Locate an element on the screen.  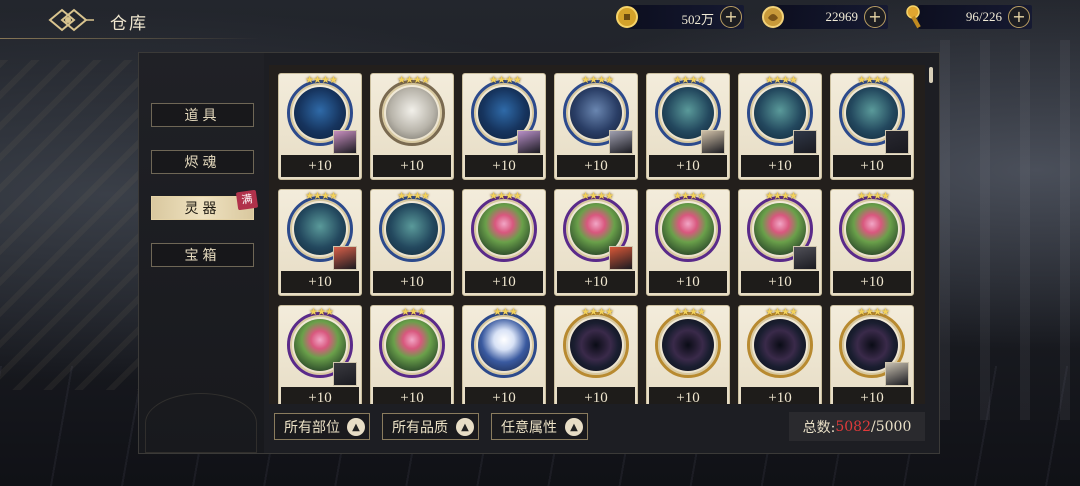
filter-slot-label: 所有部位 is located at coordinates (312, 427).